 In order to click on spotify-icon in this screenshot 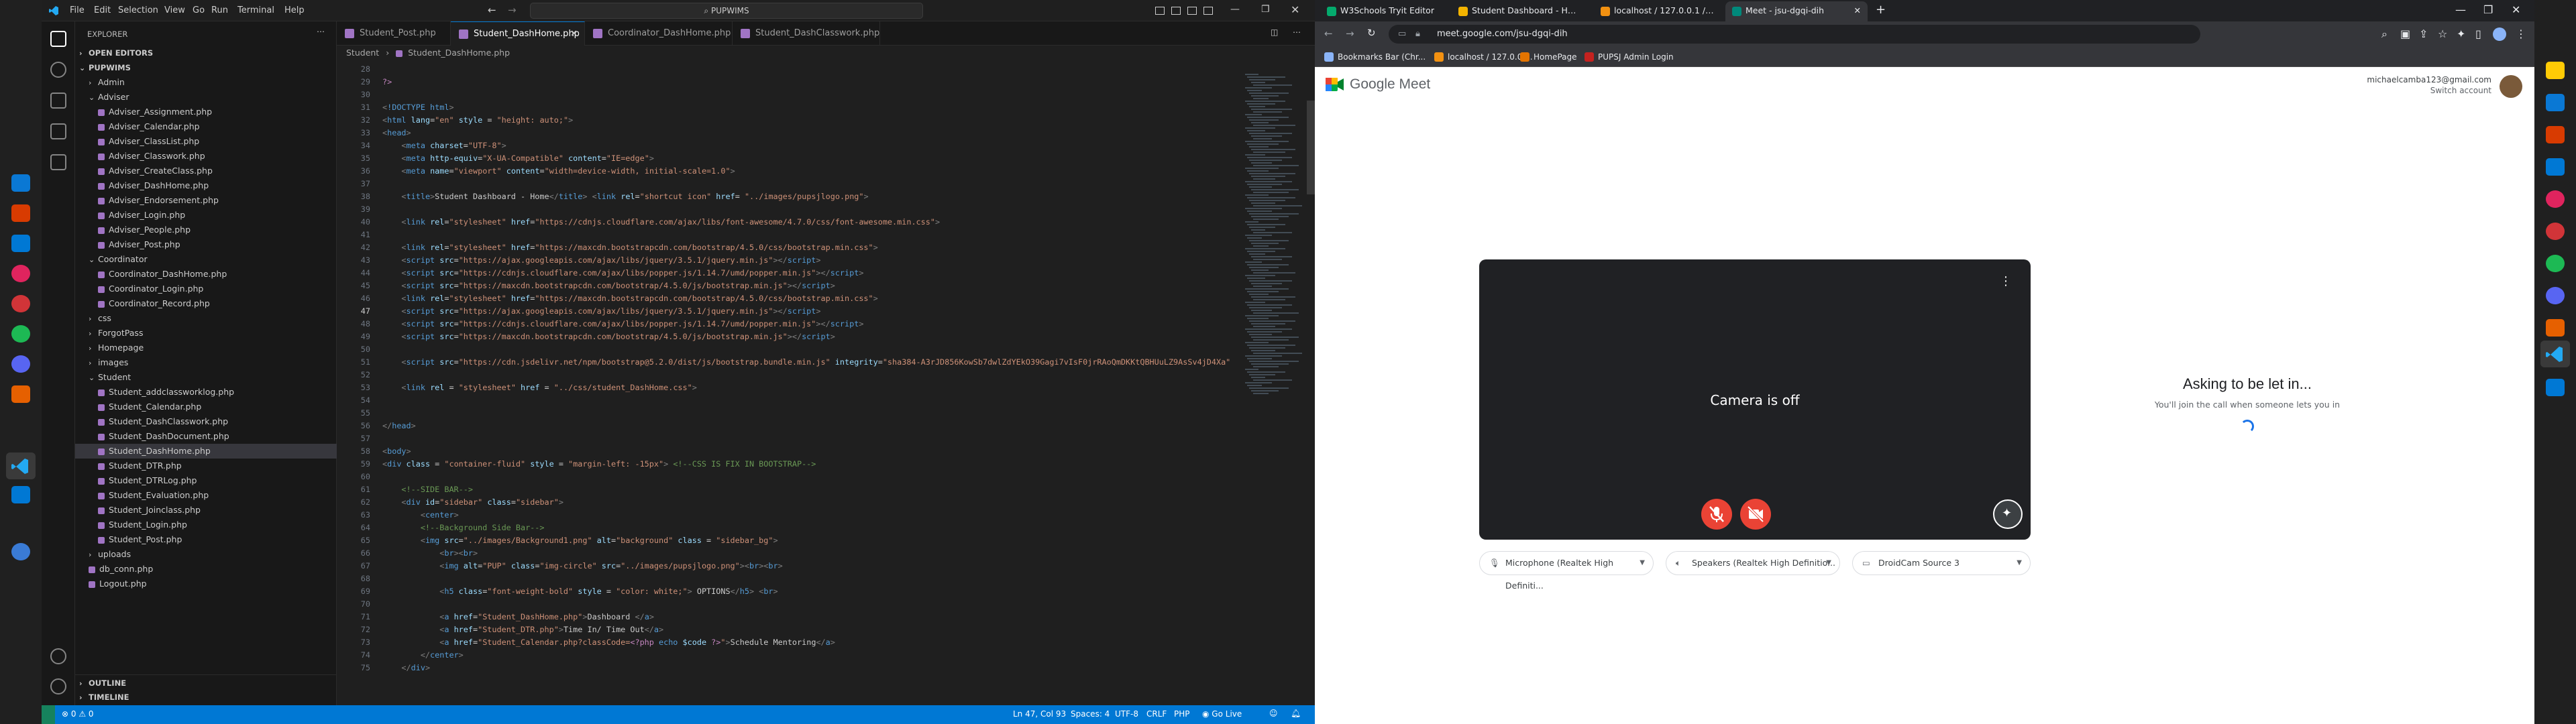, I will do `click(2555, 263)`.